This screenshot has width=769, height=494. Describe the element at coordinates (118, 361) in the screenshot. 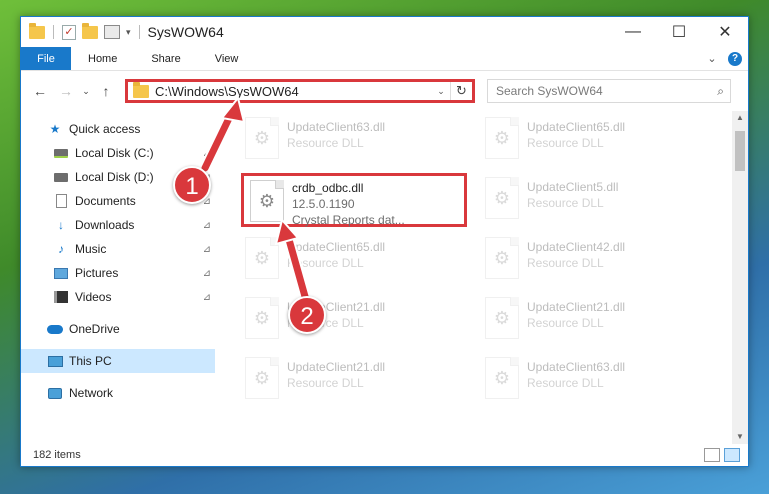

I see `sidebar-item-this-pc: This PC` at that location.